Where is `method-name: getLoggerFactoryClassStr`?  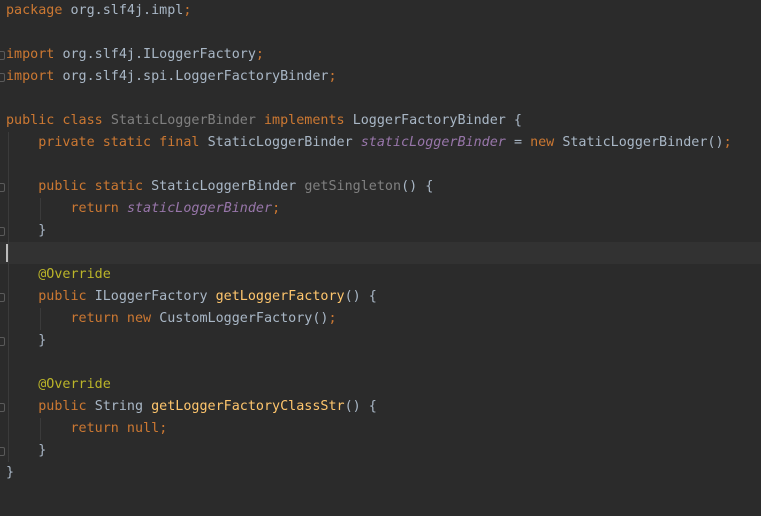
method-name: getLoggerFactoryClassStr is located at coordinates (248, 406).